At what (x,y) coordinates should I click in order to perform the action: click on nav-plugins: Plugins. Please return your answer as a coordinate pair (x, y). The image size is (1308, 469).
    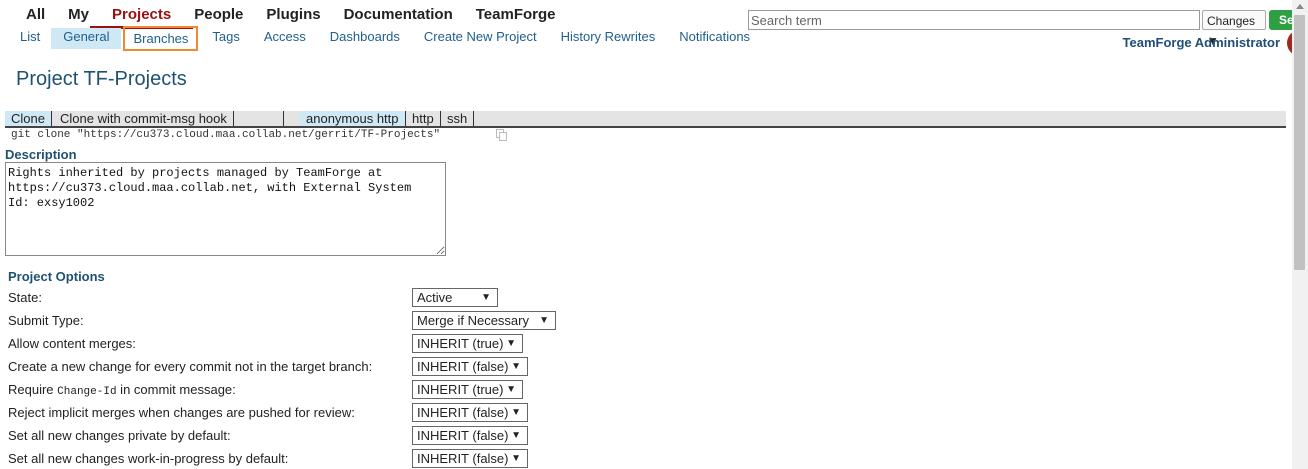
    Looking at the image, I should click on (293, 15).